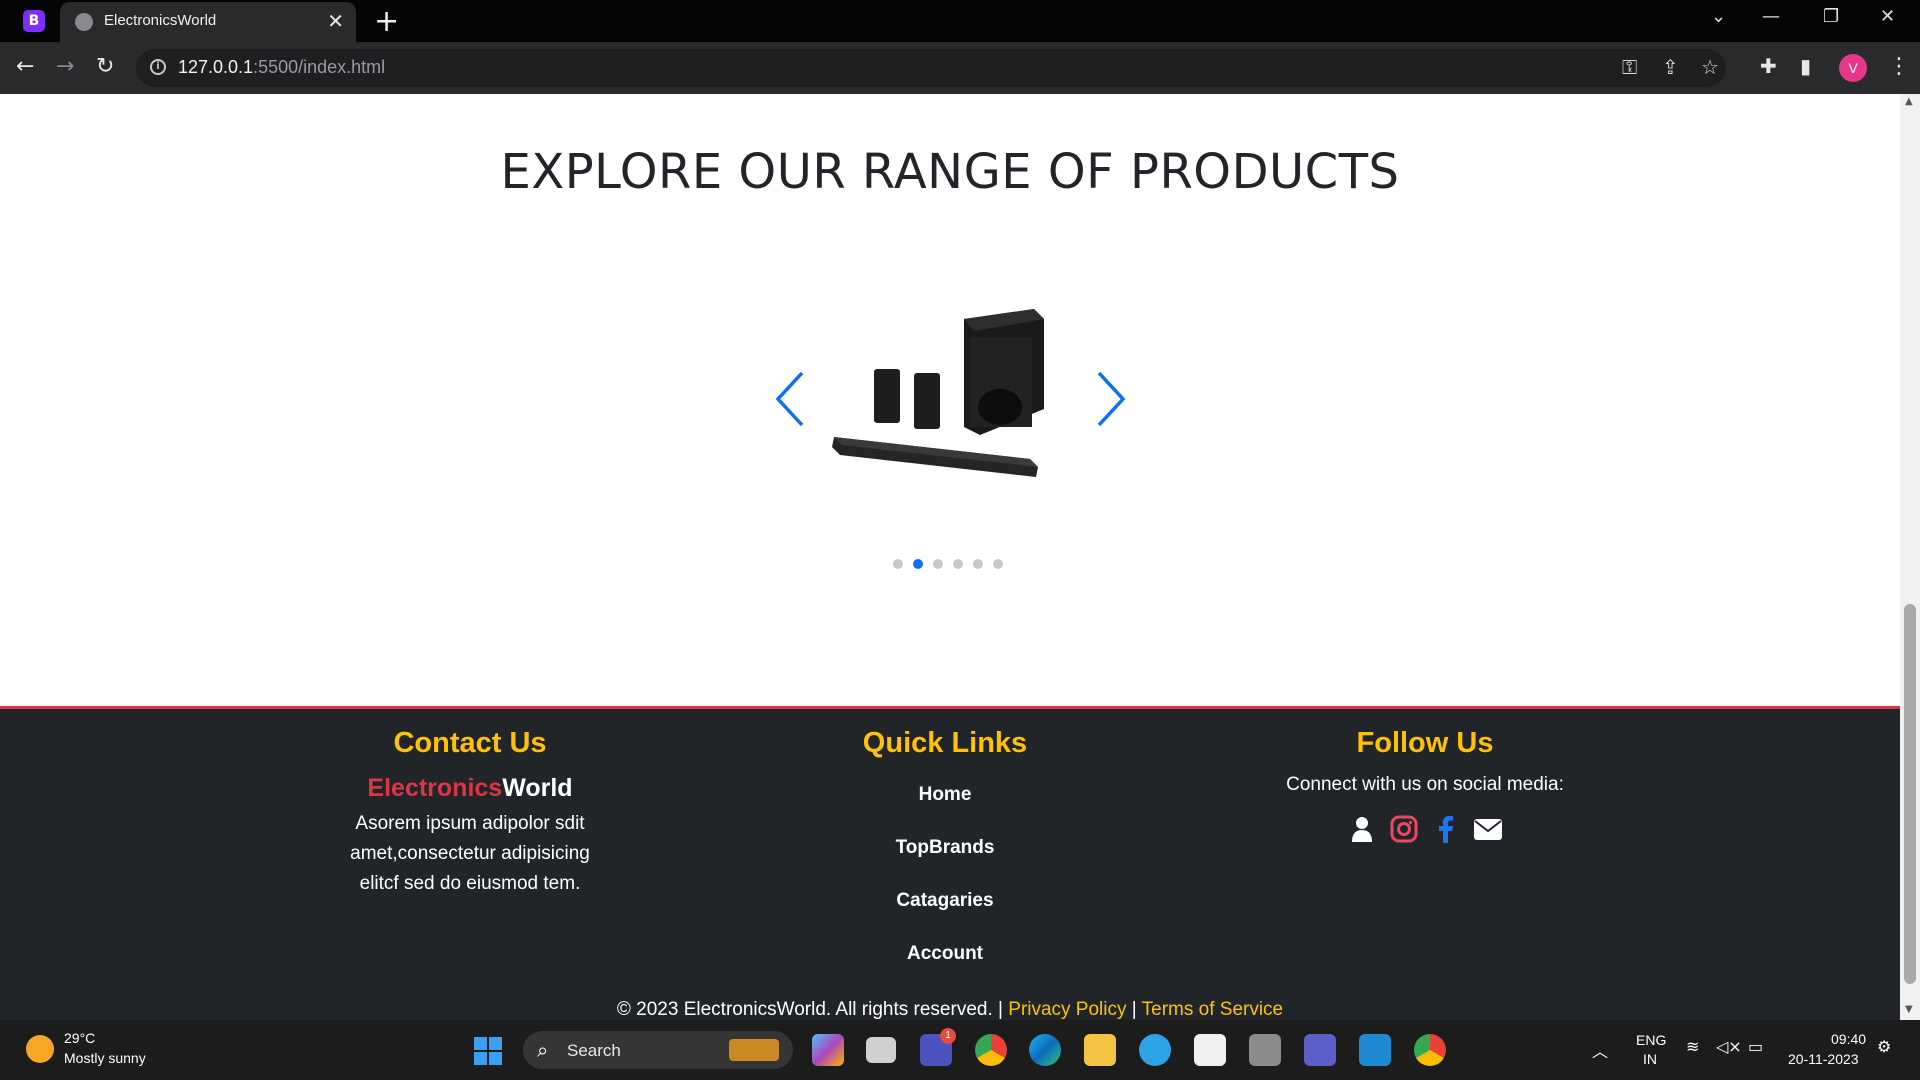 The height and width of the screenshot is (1080, 1920). What do you see at coordinates (281, 67) in the screenshot?
I see `url-text: 127.0.0.1:5500/index.html` at bounding box center [281, 67].